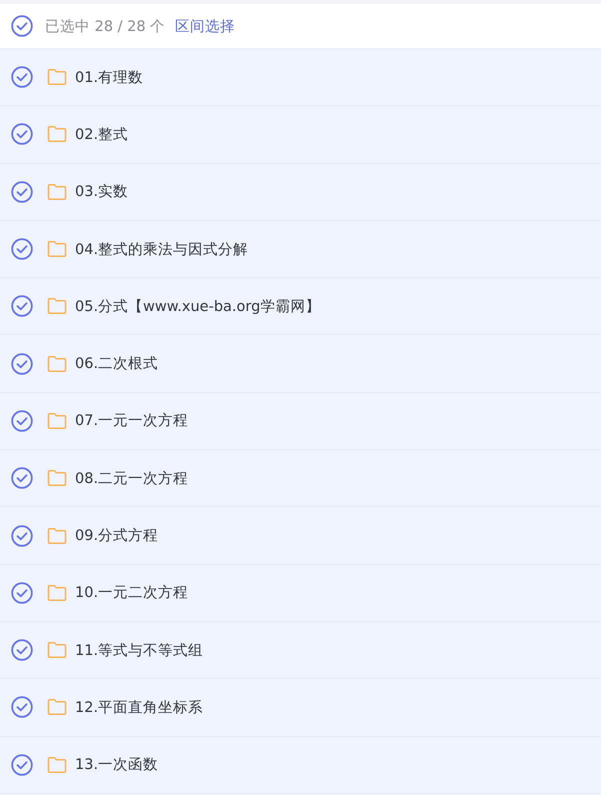 This screenshot has width=601, height=795. What do you see at coordinates (131, 421) in the screenshot?
I see `folder-name: 07.一元一次方程` at bounding box center [131, 421].